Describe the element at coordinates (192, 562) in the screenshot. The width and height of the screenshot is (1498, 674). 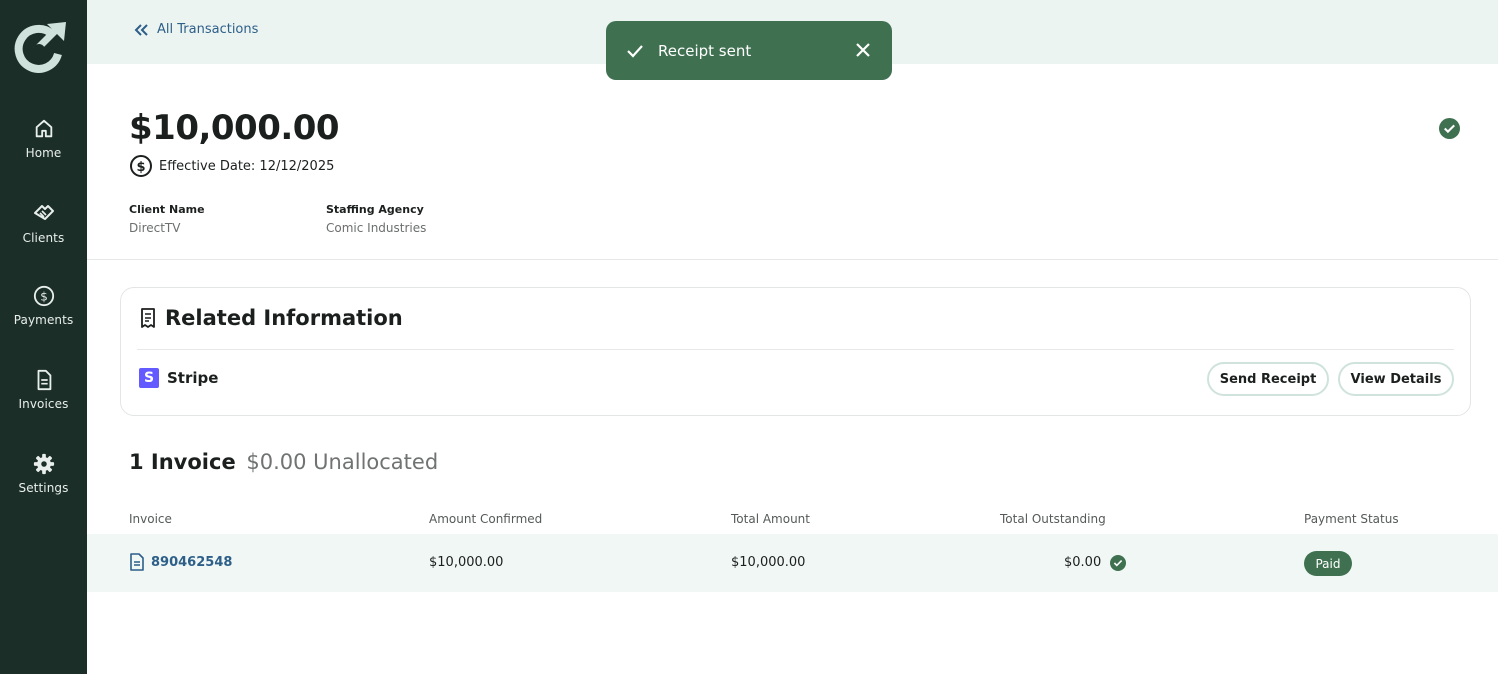
I see `invoice-number: 890462548` at that location.